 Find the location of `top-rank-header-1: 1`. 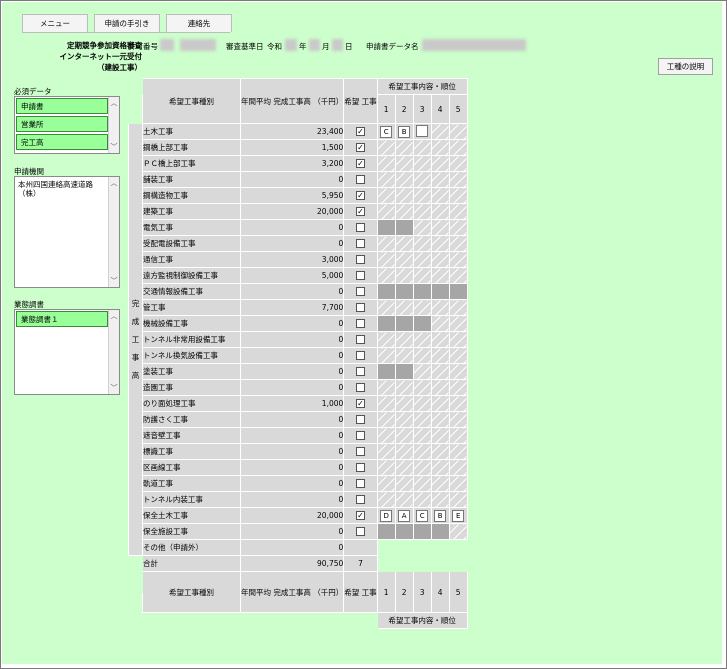

top-rank-header-1: 1 is located at coordinates (386, 109).